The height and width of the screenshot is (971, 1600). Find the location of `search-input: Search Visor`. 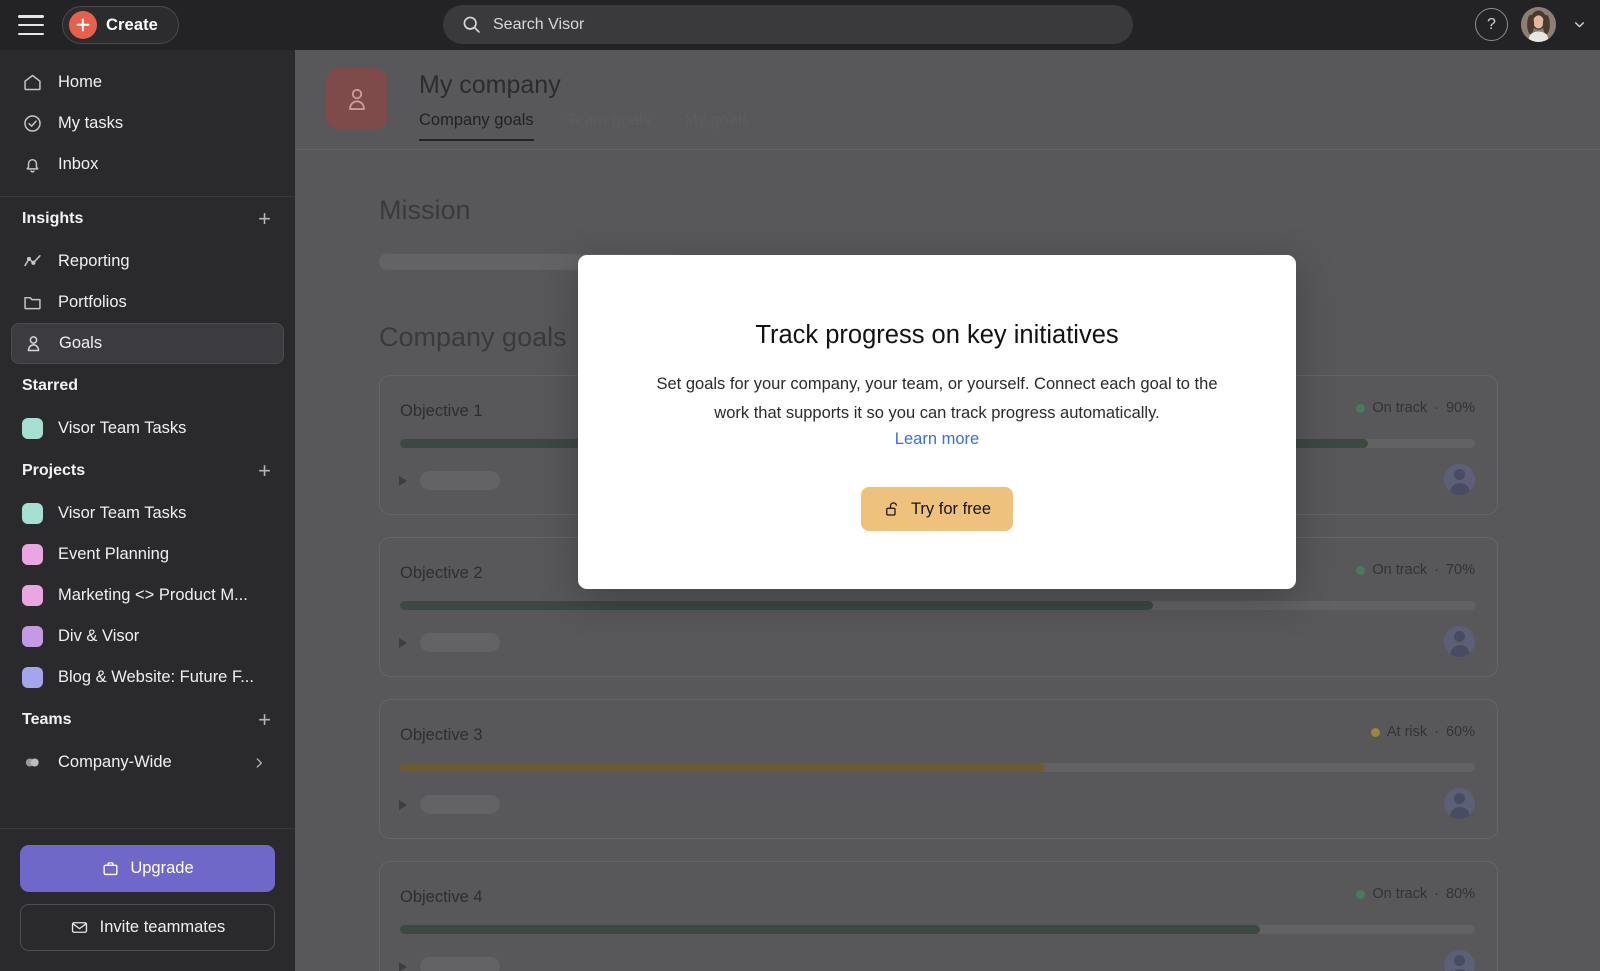

search-input: Search Visor is located at coordinates (788, 24).